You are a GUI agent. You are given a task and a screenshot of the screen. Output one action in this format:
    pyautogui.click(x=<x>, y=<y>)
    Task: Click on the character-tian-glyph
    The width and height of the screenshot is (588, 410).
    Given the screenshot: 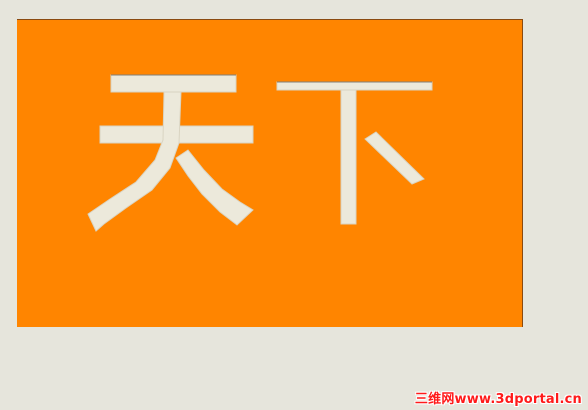 What is the action you would take?
    pyautogui.click(x=170, y=153)
    